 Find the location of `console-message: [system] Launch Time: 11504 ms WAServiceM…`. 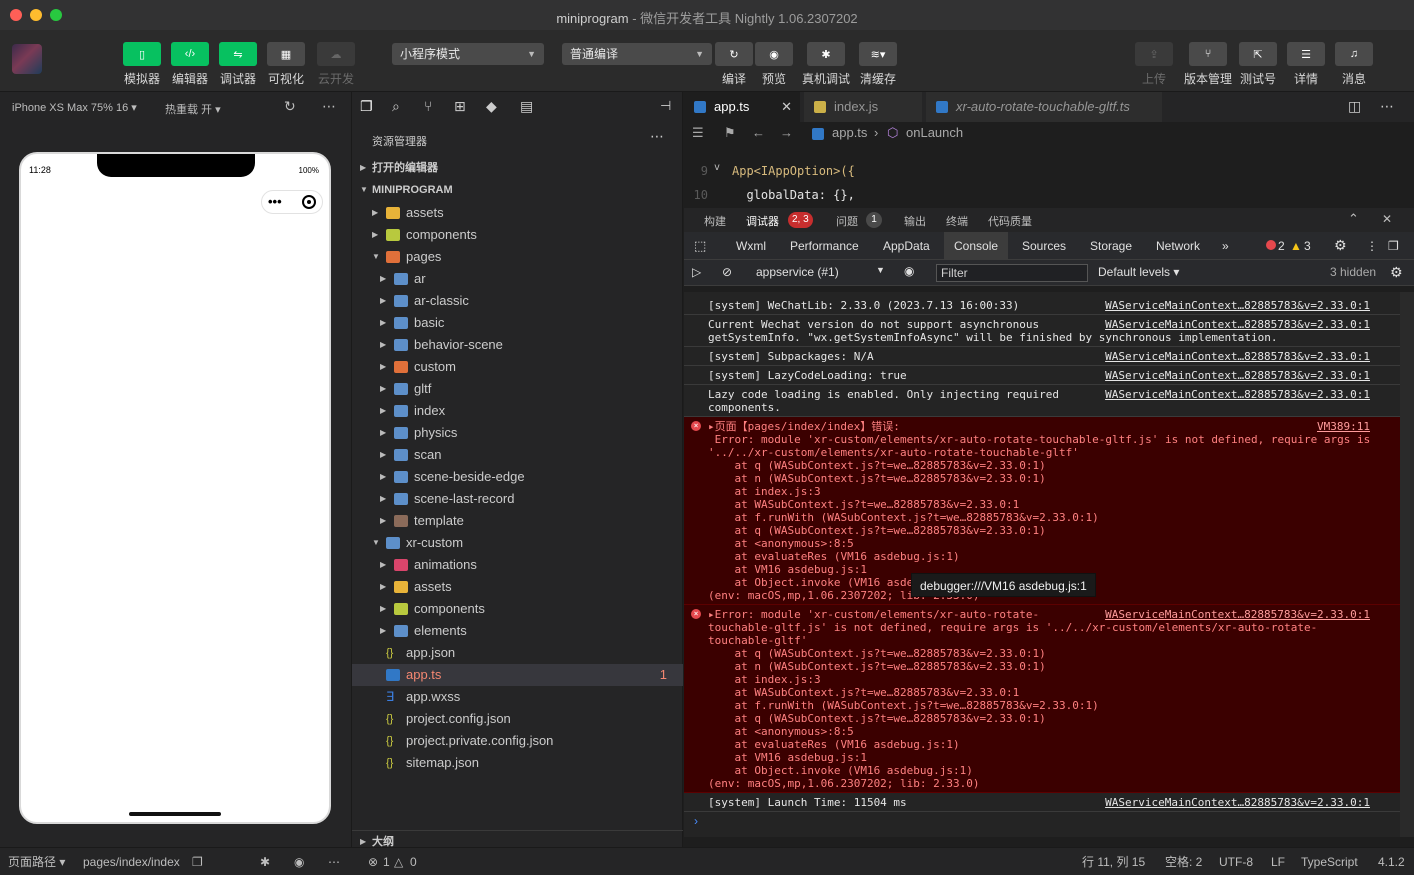

console-message: [system] Launch Time: 11504 ms WAServiceM… is located at coordinates (1042, 802).